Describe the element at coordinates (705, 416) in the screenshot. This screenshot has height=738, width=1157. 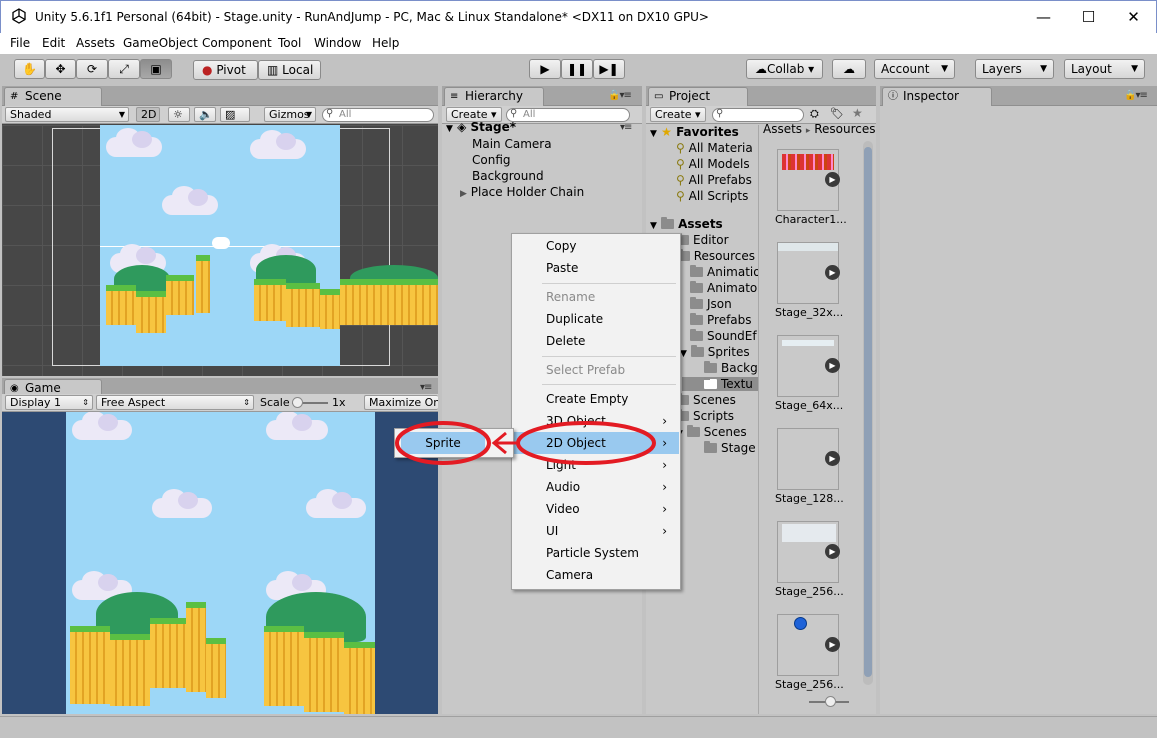
I see `folder-item: Scripts` at that location.